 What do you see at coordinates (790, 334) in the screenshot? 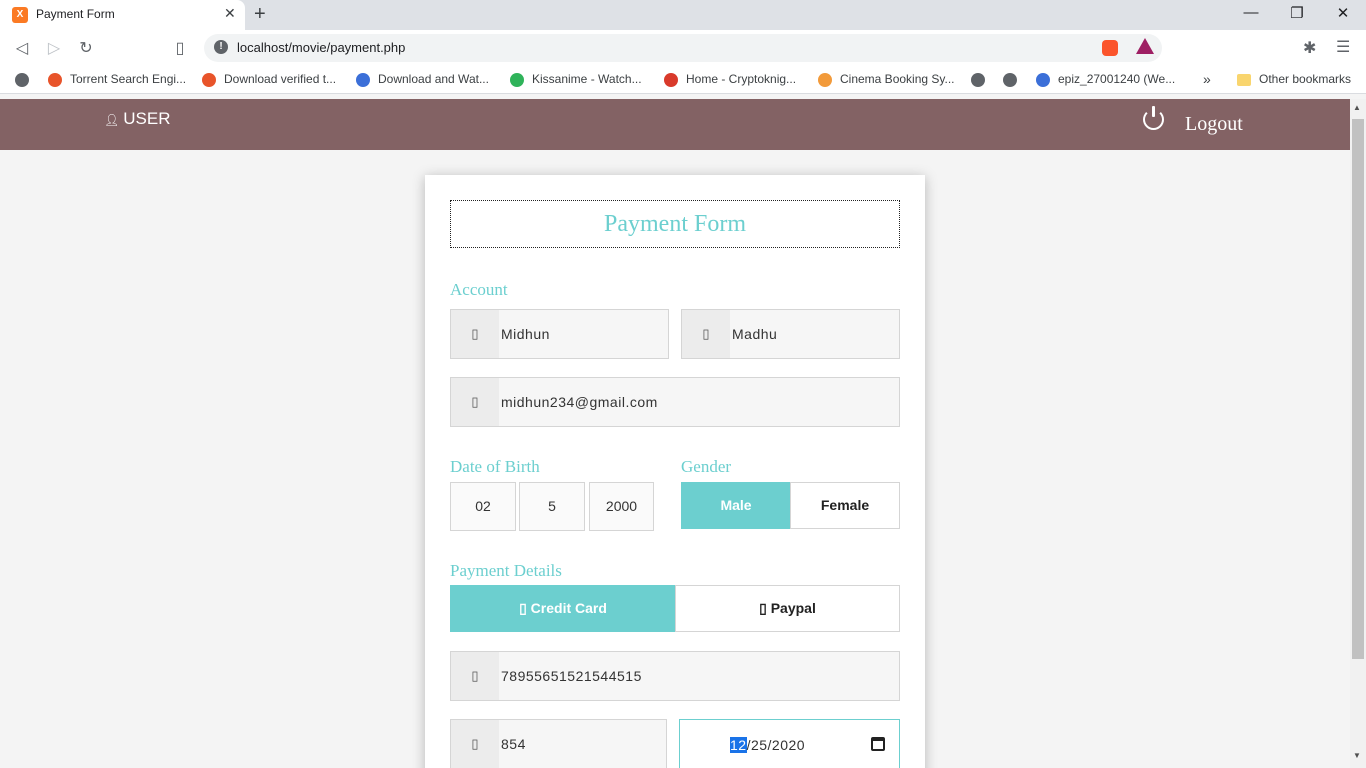
I see `last-name-field: ▯ Madhu` at bounding box center [790, 334].